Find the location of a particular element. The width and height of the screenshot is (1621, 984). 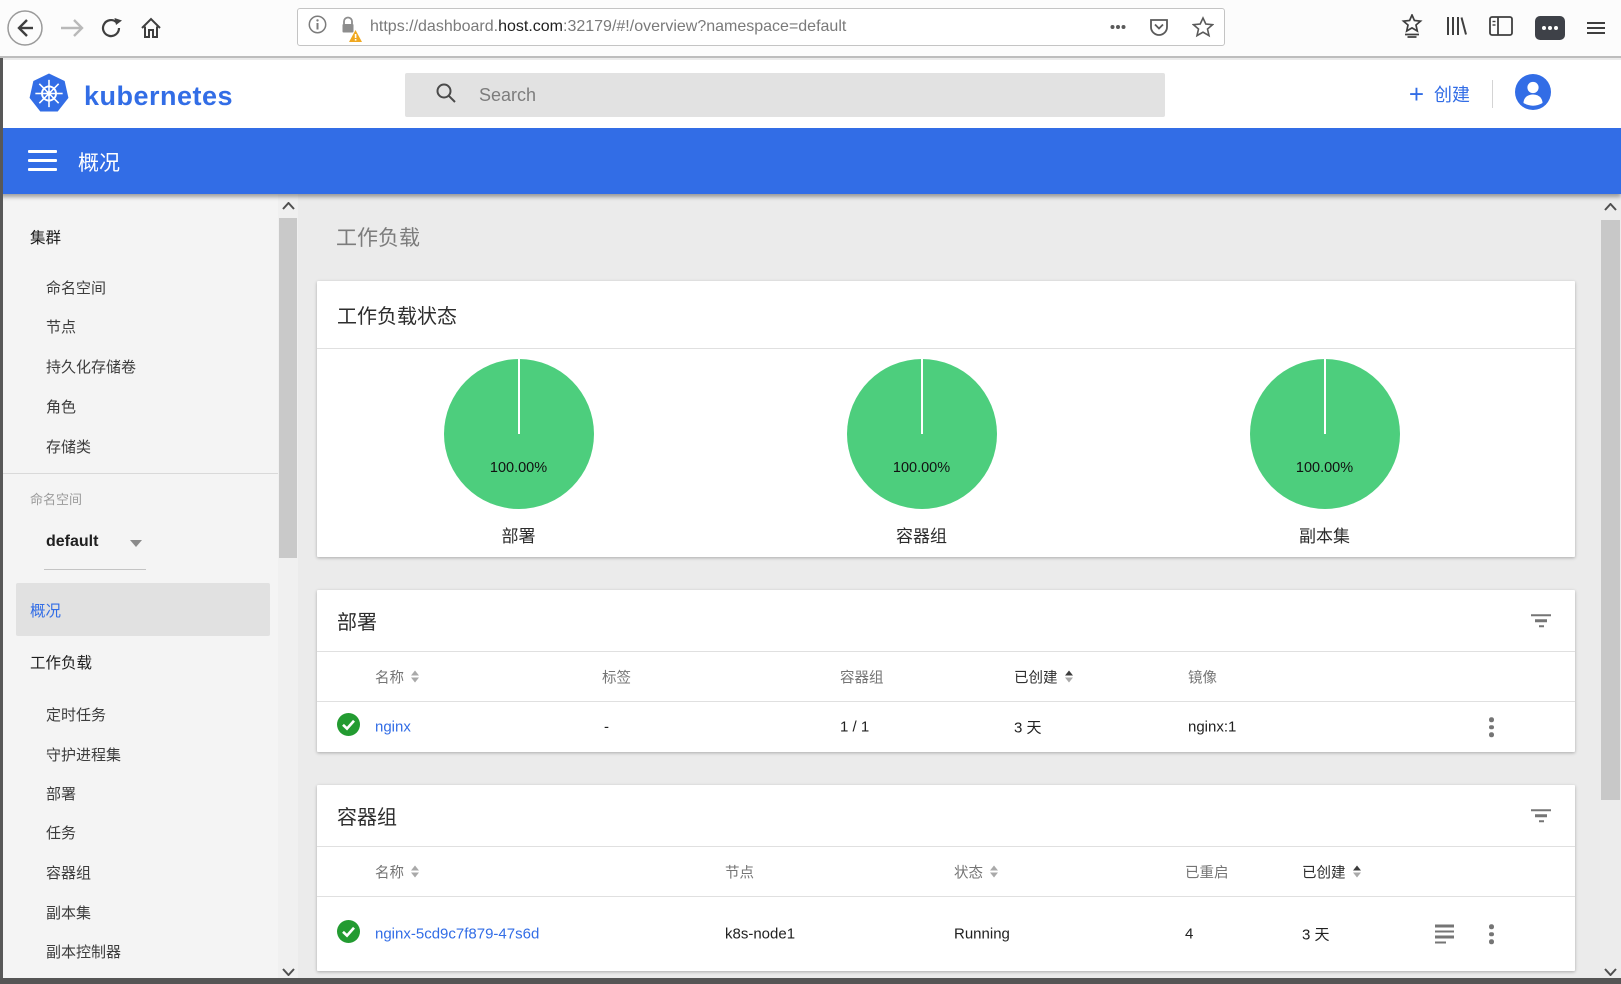

sidebar-scrollbar is located at coordinates (288, 589).